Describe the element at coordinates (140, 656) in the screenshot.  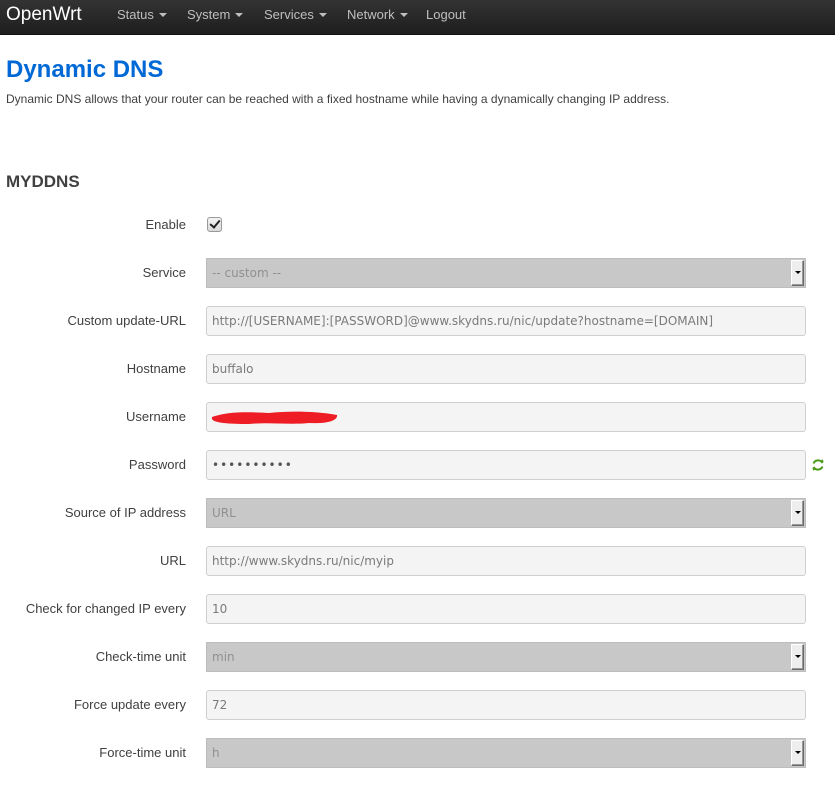
I see `check-unit-label: Check-time unit` at that location.